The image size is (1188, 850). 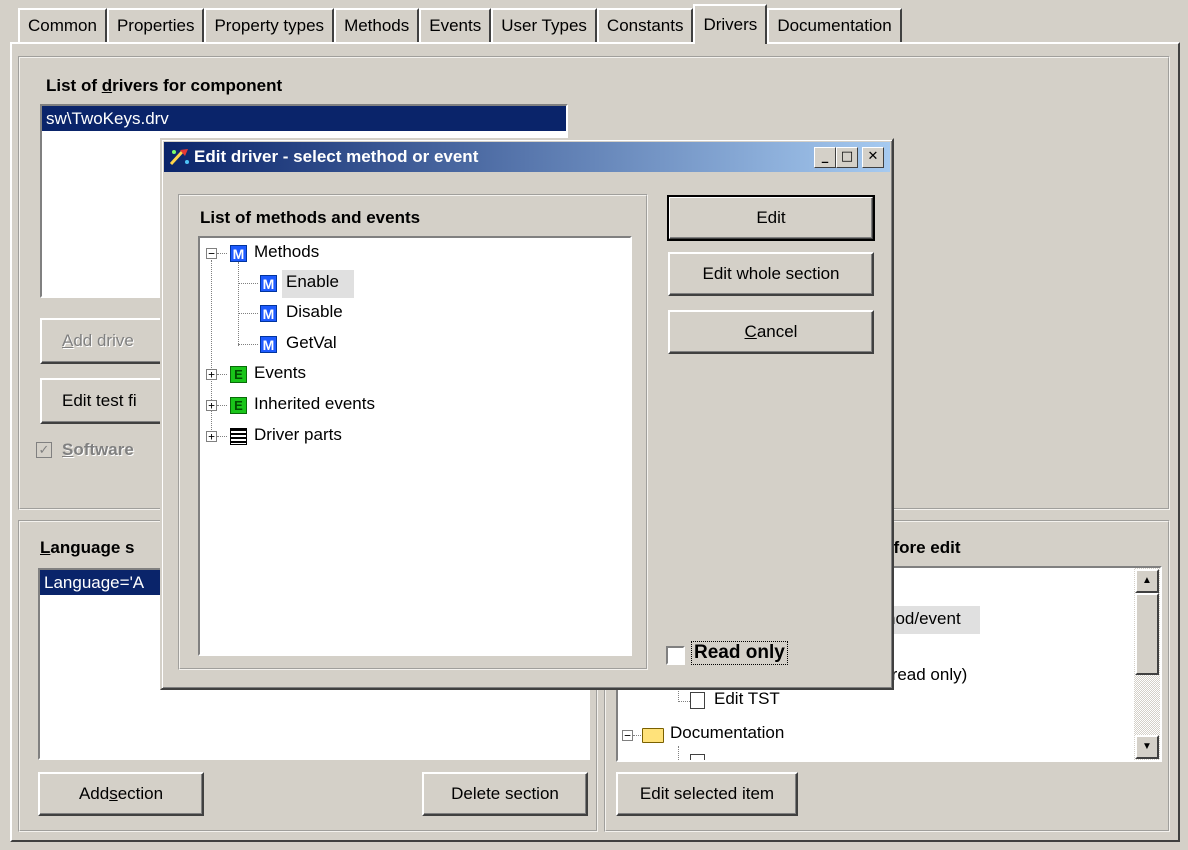 I want to click on tree-node-events: Events, so click(x=280, y=373).